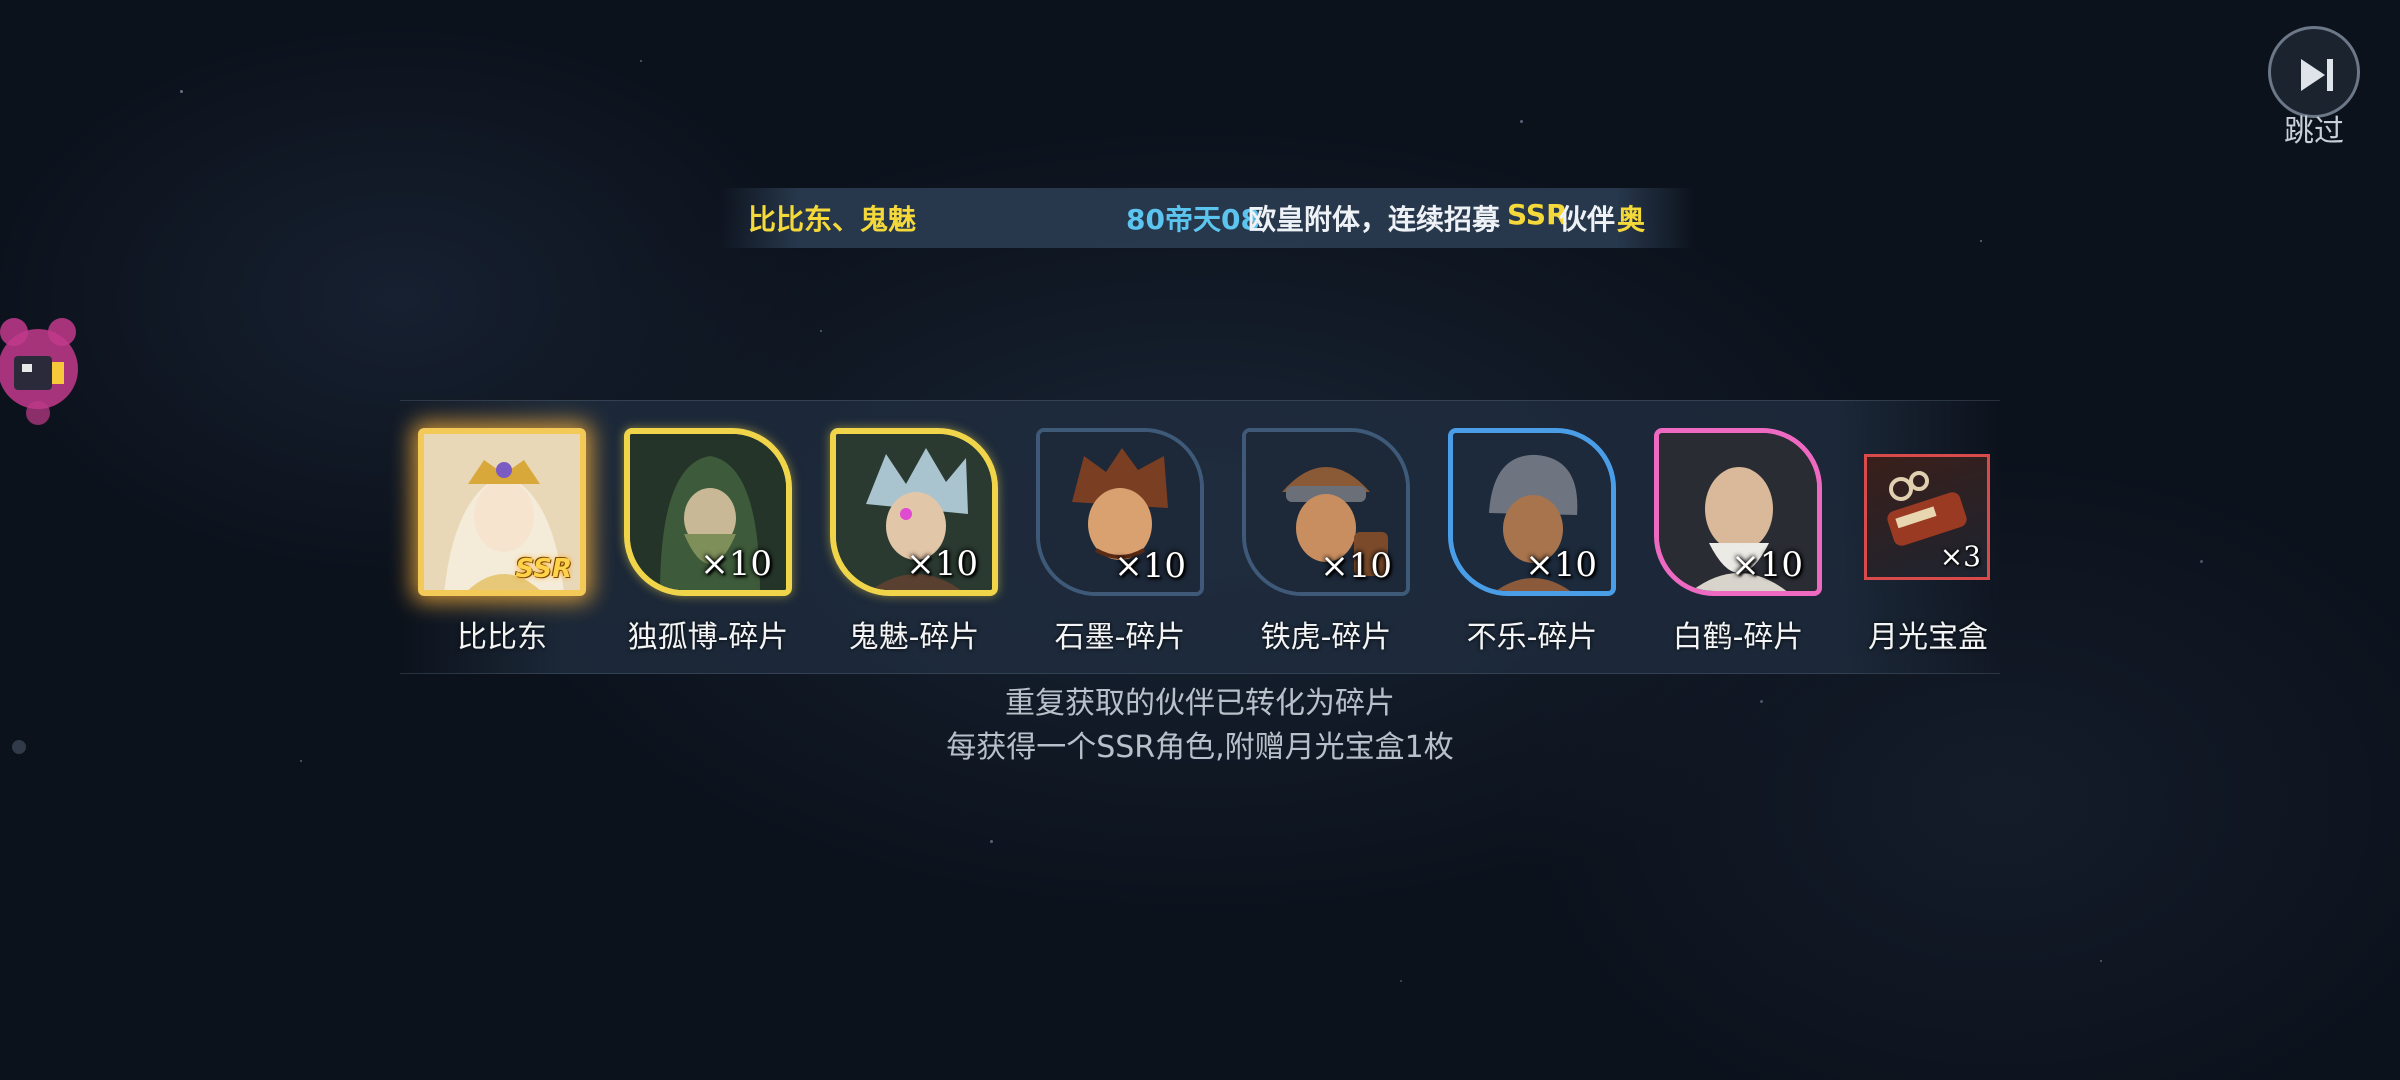 This screenshot has width=2400, height=1080. Describe the element at coordinates (1631, 219) in the screenshot. I see `marquee-text: 奥` at that location.